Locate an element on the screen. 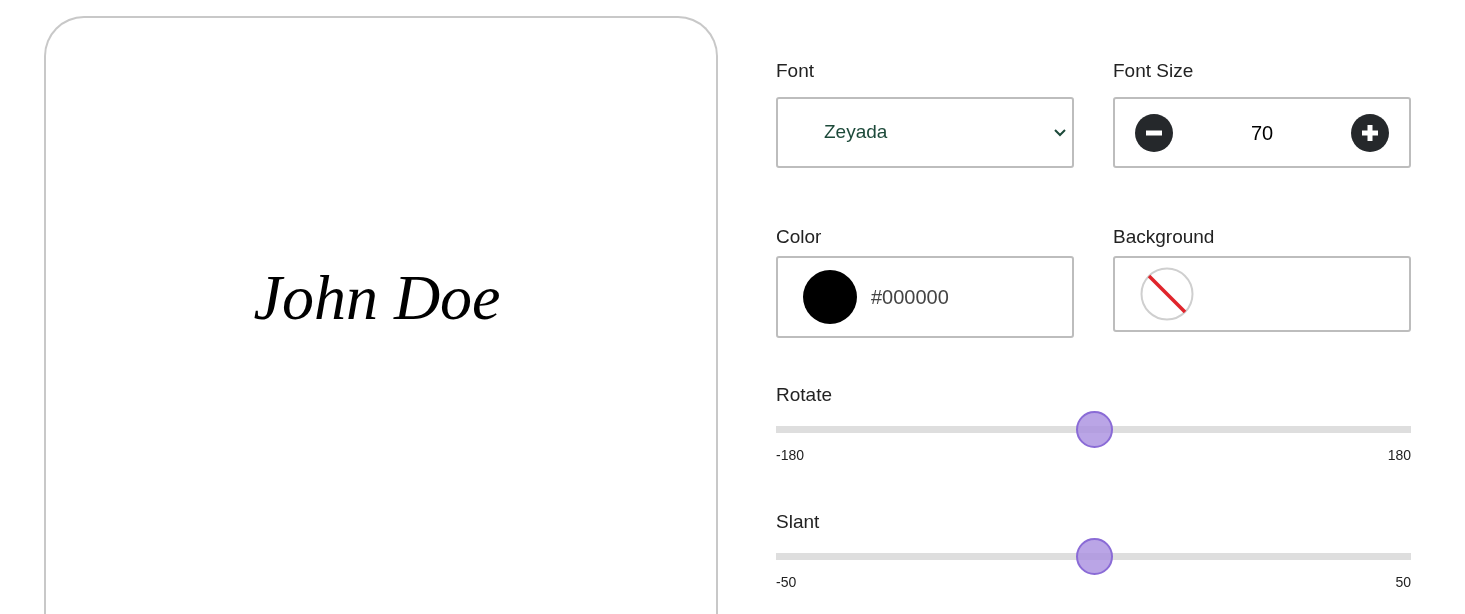  signature-text: John Doe is located at coordinates (377, 298).